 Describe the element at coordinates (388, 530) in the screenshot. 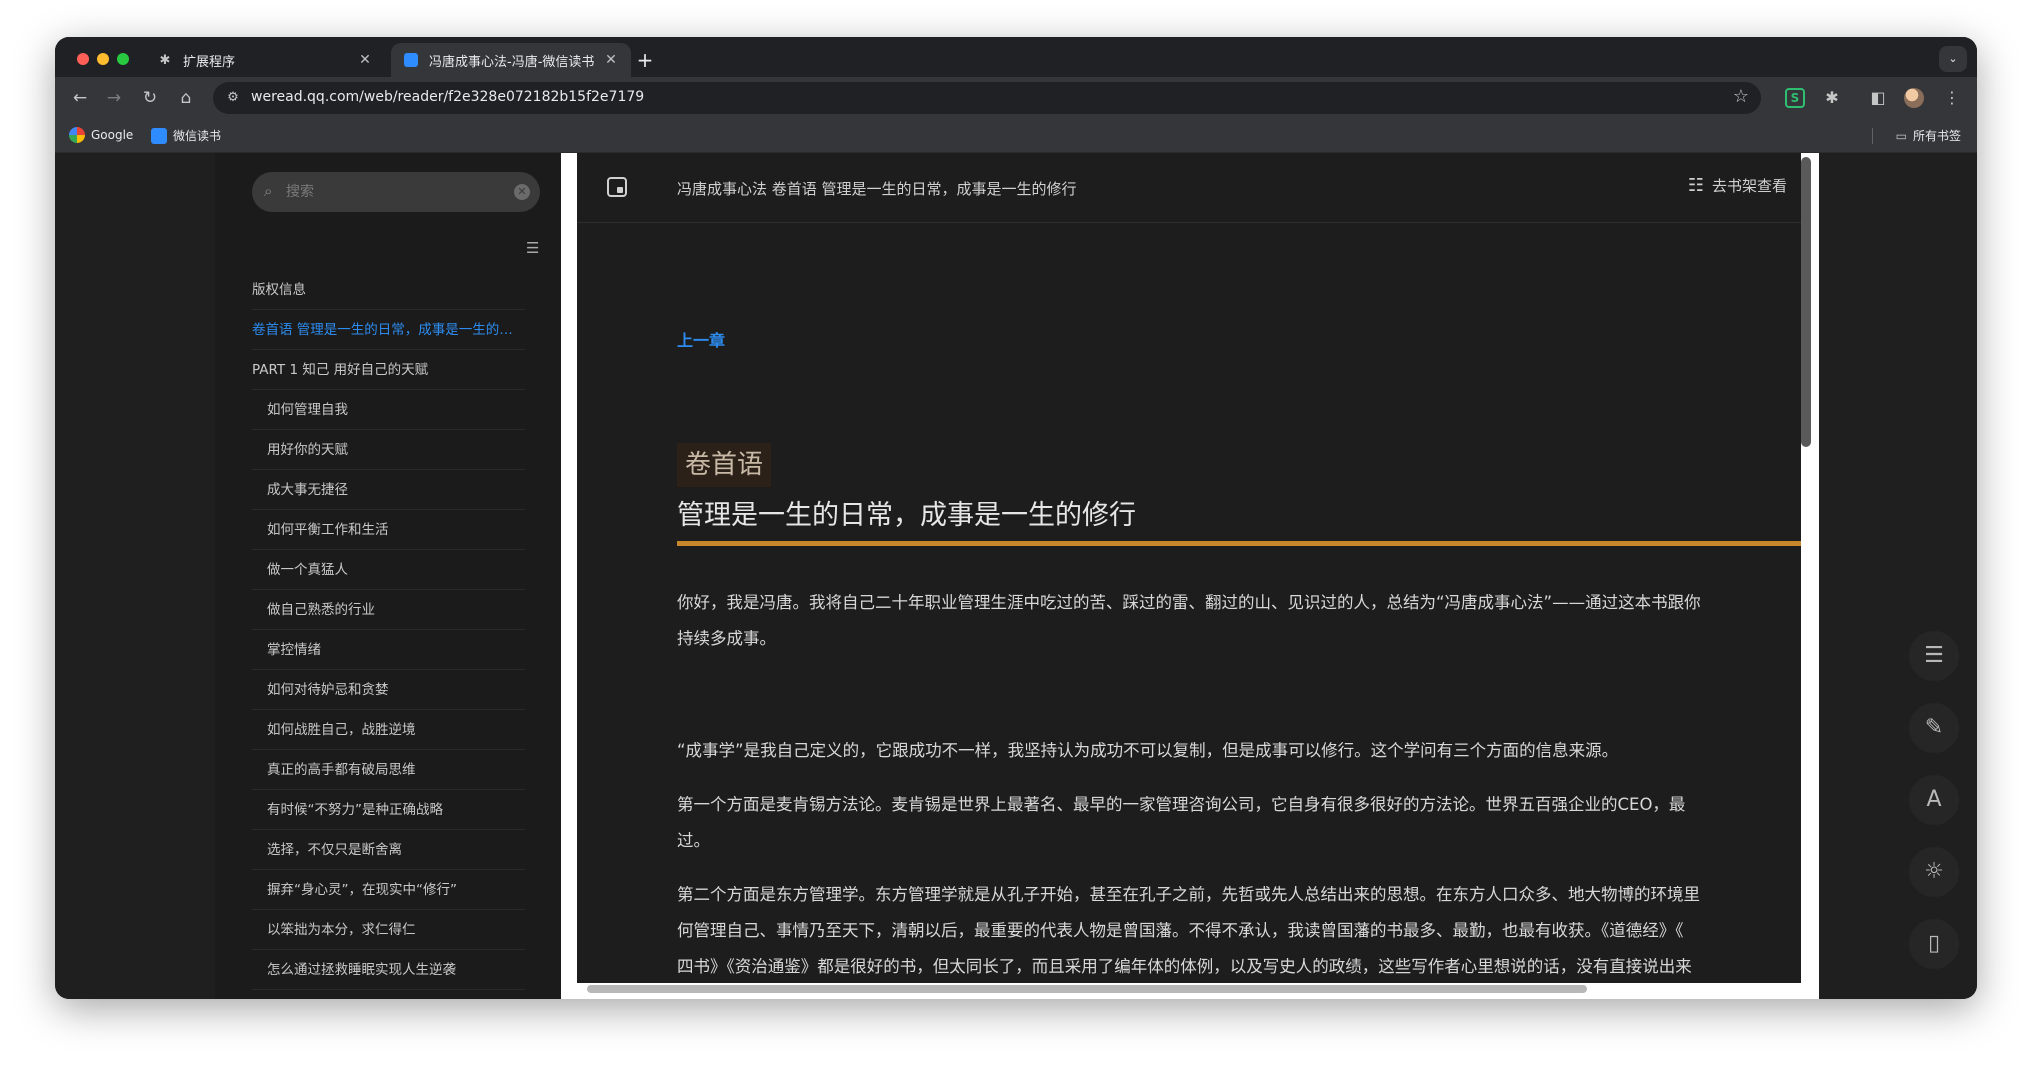

I see `toc-item: 如何平衡工作和生活` at that location.